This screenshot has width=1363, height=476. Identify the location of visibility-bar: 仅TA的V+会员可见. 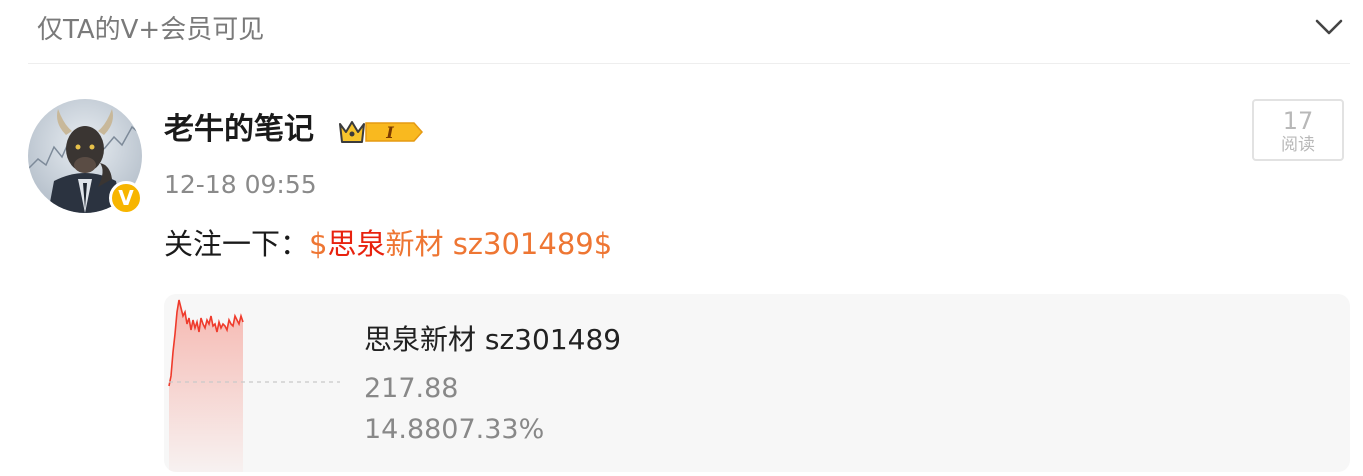
(689, 32).